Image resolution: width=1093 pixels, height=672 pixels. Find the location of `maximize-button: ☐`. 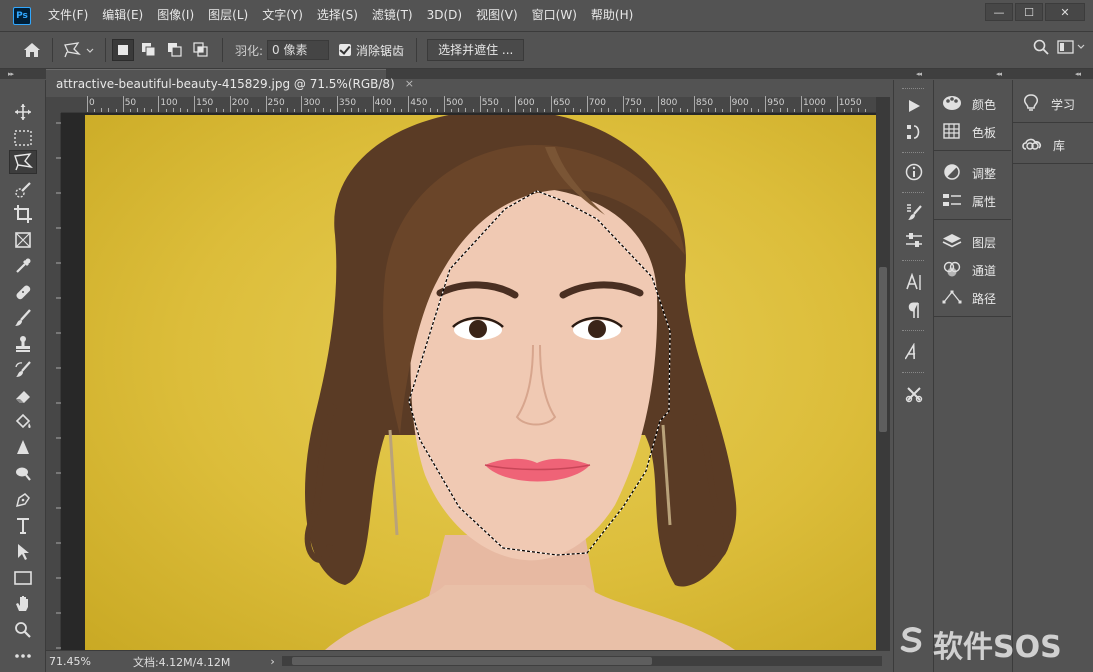

maximize-button: ☐ is located at coordinates (1029, 12).